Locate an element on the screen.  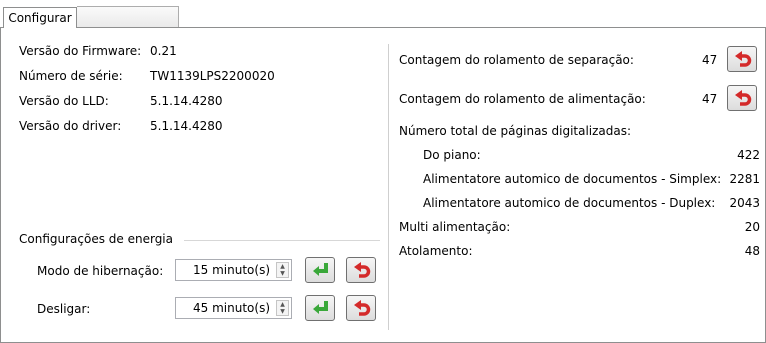
shutdown-spinner: 45 minuto(s) ▲ ▼ is located at coordinates (233, 308).